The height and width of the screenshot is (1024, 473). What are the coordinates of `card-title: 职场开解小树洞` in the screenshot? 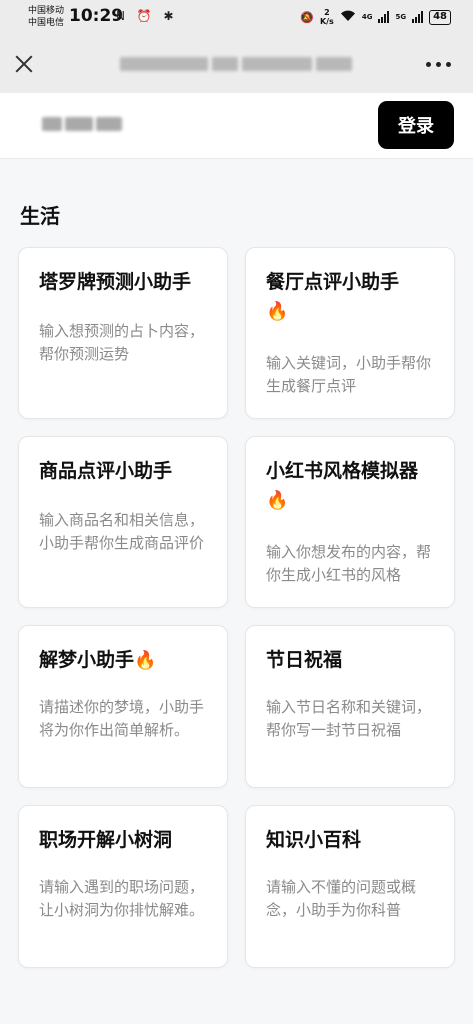 It's located at (106, 840).